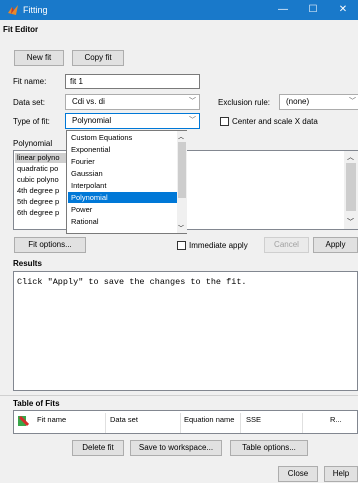 This screenshot has height=483, width=358. I want to click on fit-status-icon, so click(23, 421).